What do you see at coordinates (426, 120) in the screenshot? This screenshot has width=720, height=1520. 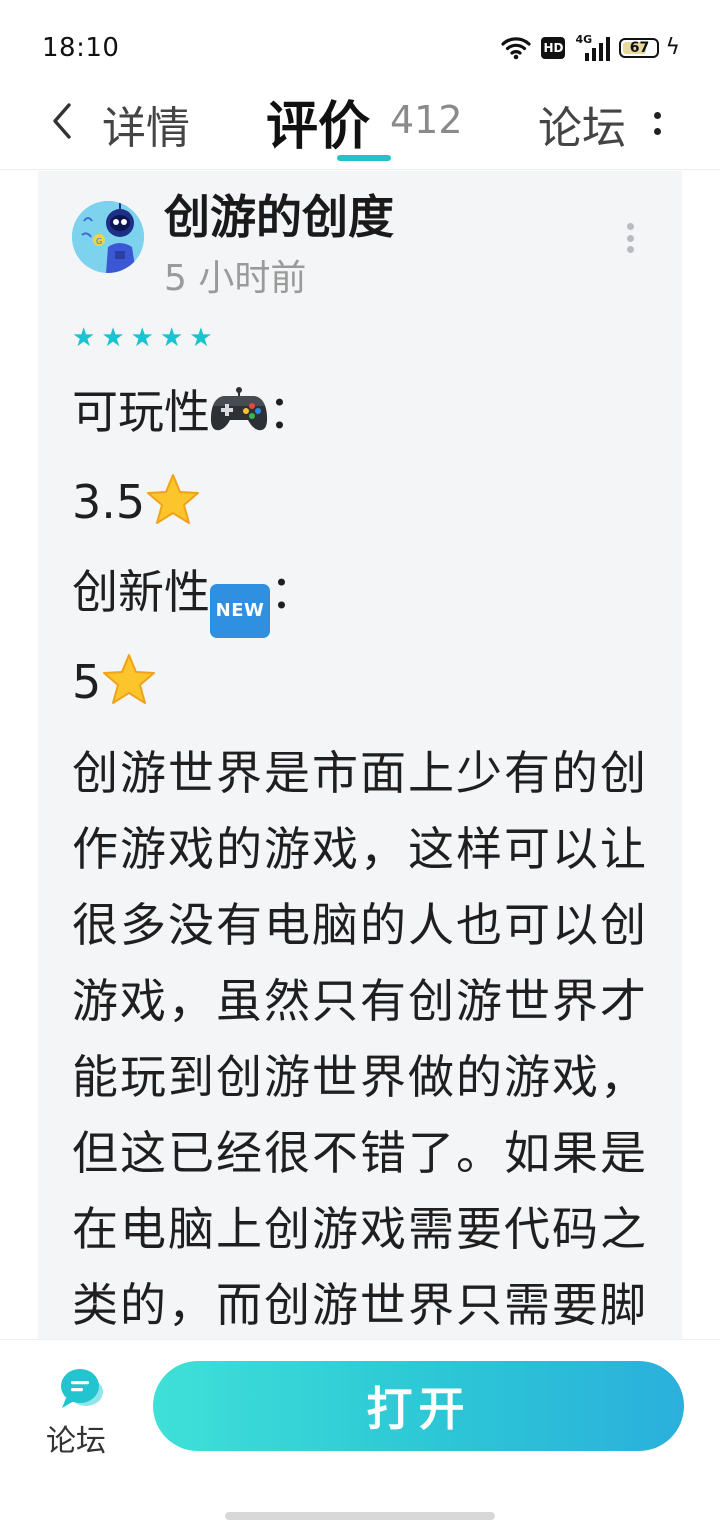 I see `review-count: 412` at bounding box center [426, 120].